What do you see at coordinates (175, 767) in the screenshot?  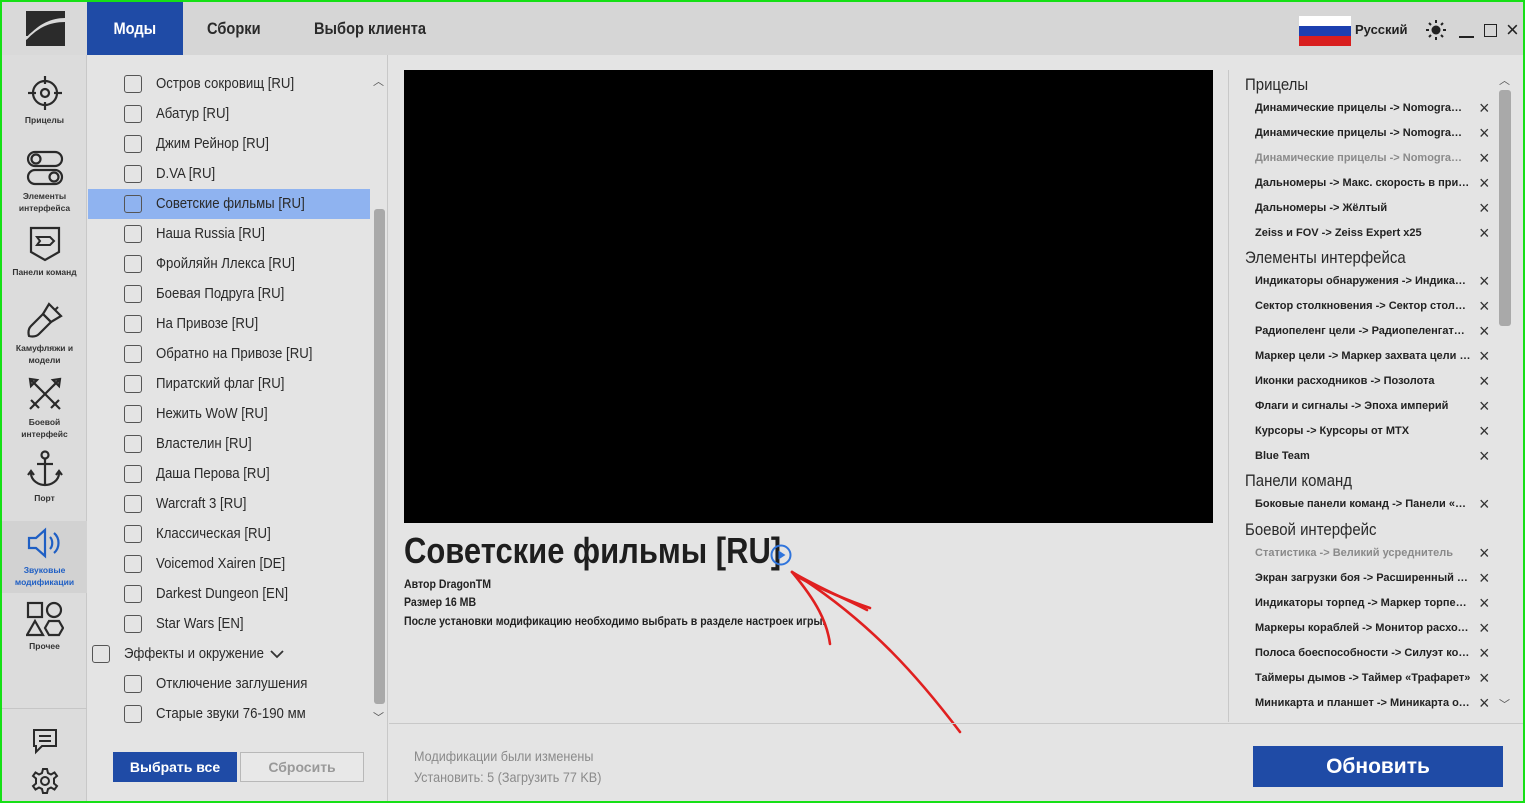 I see `select-all-button: Выбрать все` at bounding box center [175, 767].